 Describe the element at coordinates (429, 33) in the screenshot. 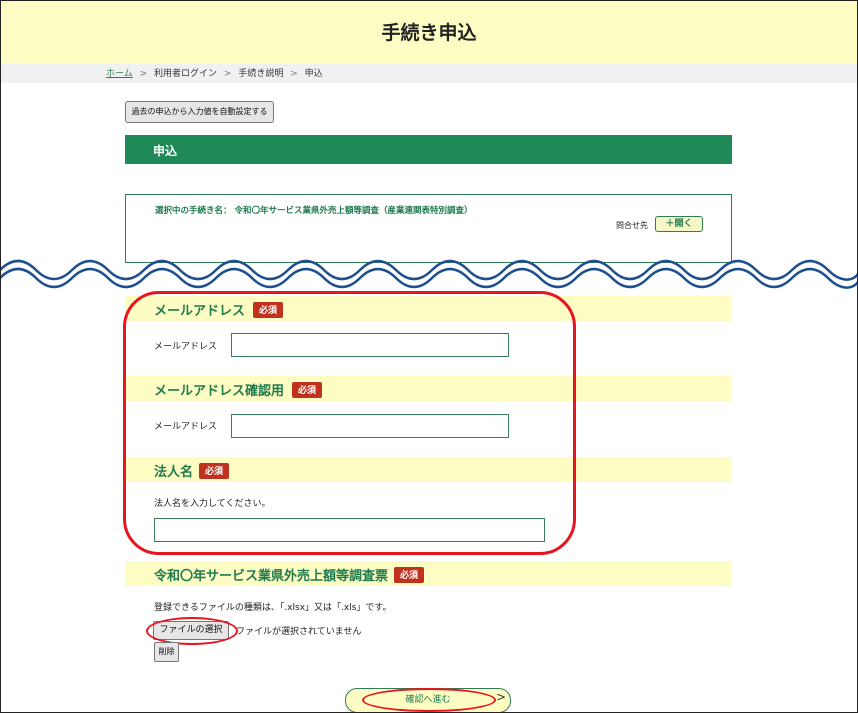

I see `page-title: 手続き申込` at that location.